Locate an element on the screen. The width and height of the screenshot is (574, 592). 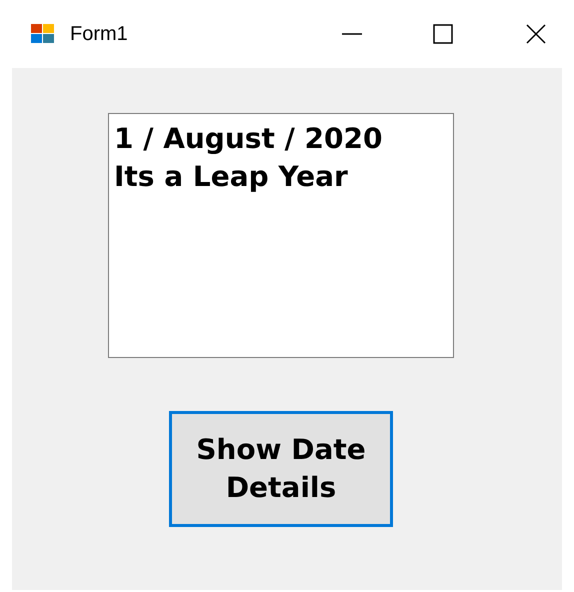
window-title: Form1 is located at coordinates (99, 34).